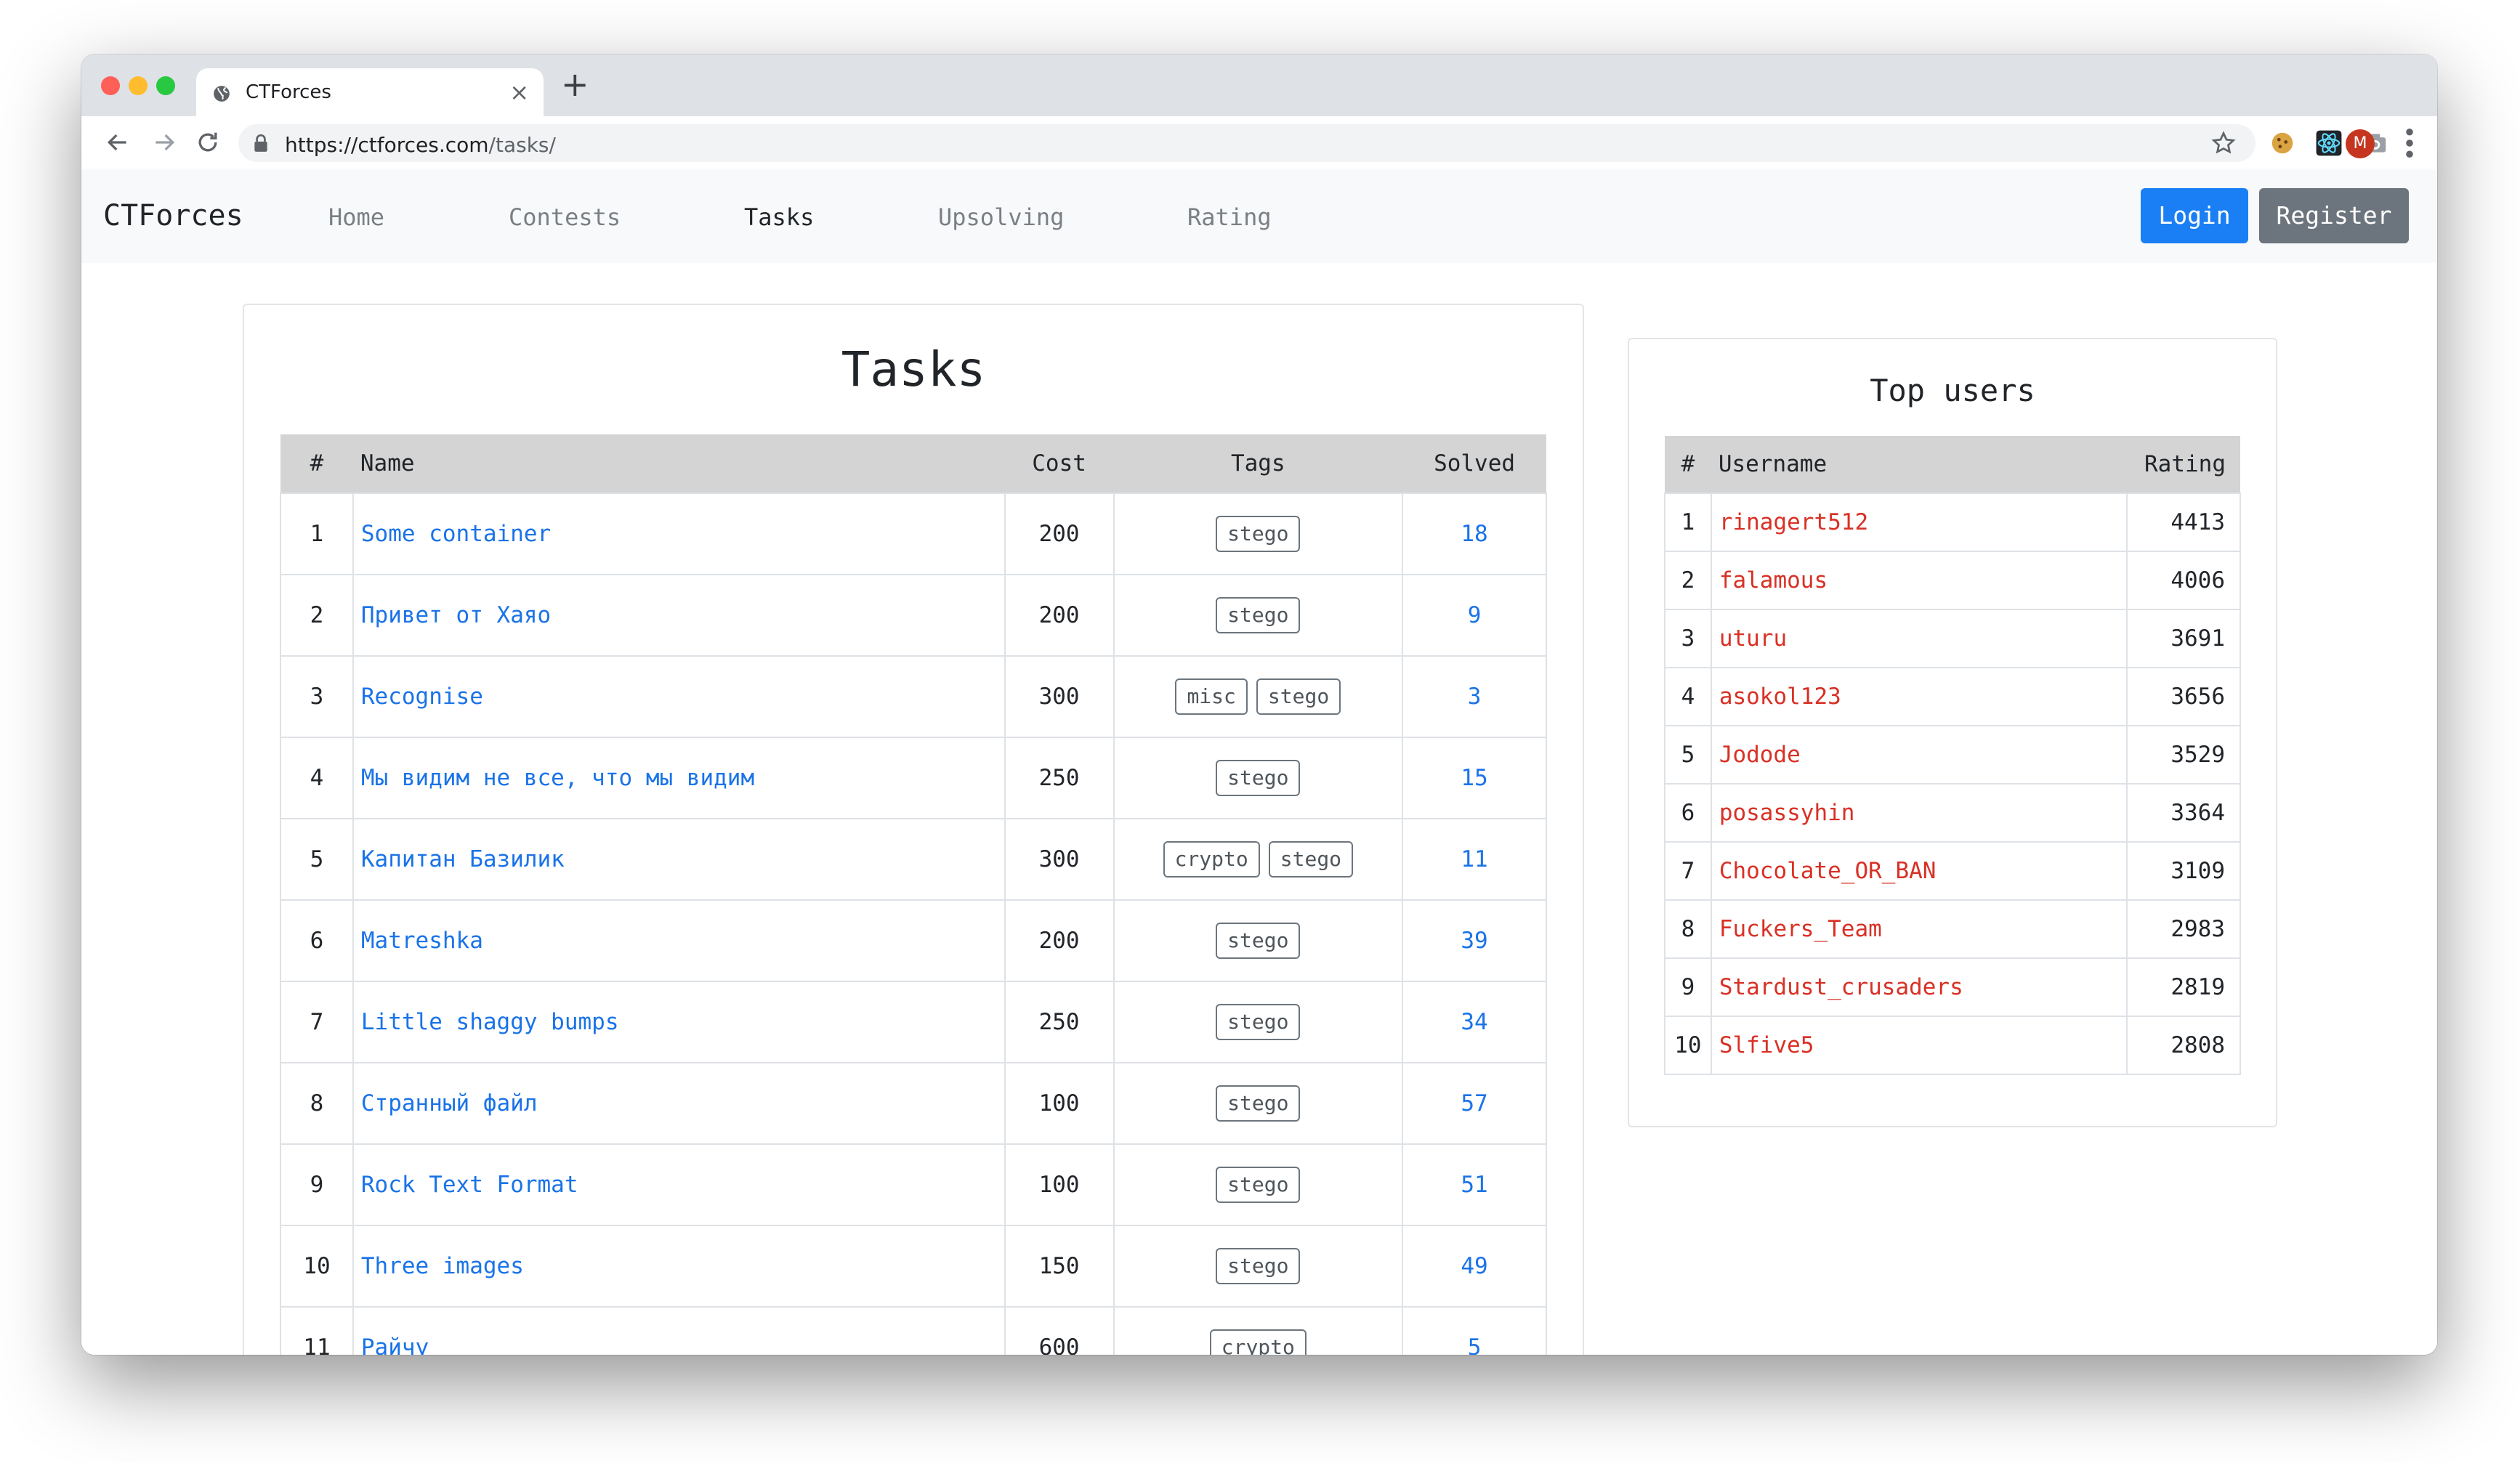  What do you see at coordinates (164, 142) in the screenshot?
I see `forward-button` at bounding box center [164, 142].